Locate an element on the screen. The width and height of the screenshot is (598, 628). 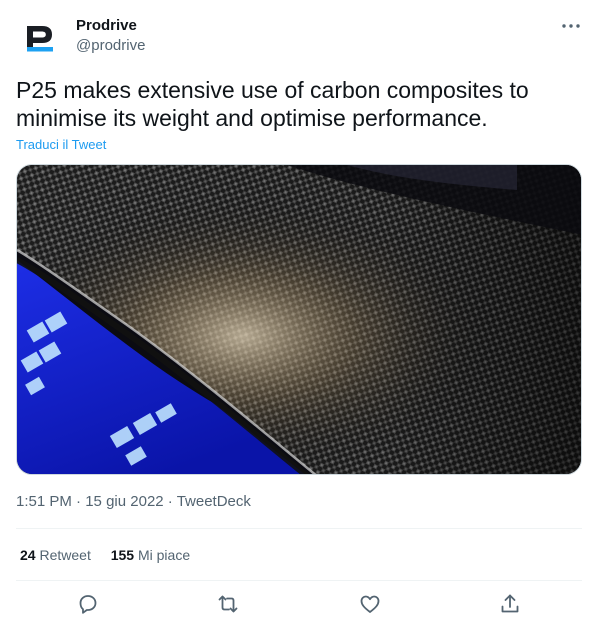
tweet-actions is located at coordinates (299, 605).